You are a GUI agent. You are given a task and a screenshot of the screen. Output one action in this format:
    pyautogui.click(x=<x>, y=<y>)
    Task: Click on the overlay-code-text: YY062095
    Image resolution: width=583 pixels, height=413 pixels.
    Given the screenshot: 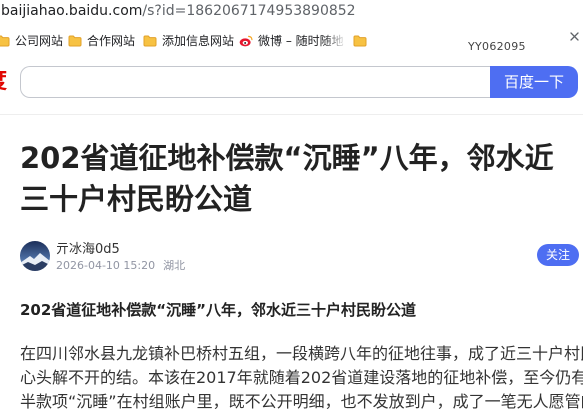 What is the action you would take?
    pyautogui.click(x=497, y=46)
    